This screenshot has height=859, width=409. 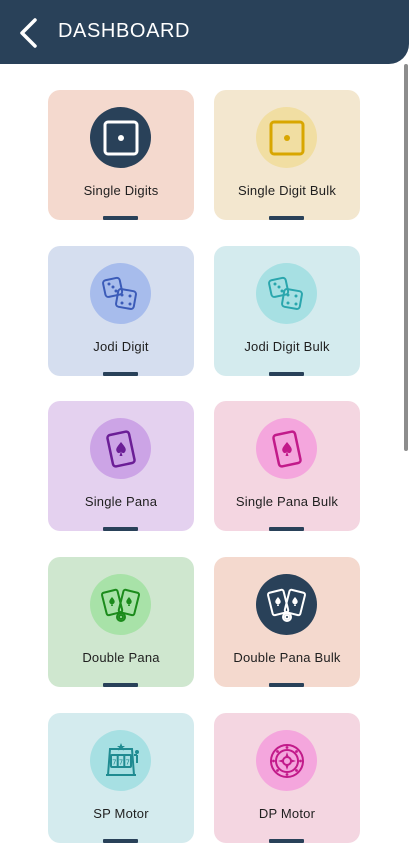 What do you see at coordinates (121, 657) in the screenshot?
I see `card-label: Double Pana` at bounding box center [121, 657].